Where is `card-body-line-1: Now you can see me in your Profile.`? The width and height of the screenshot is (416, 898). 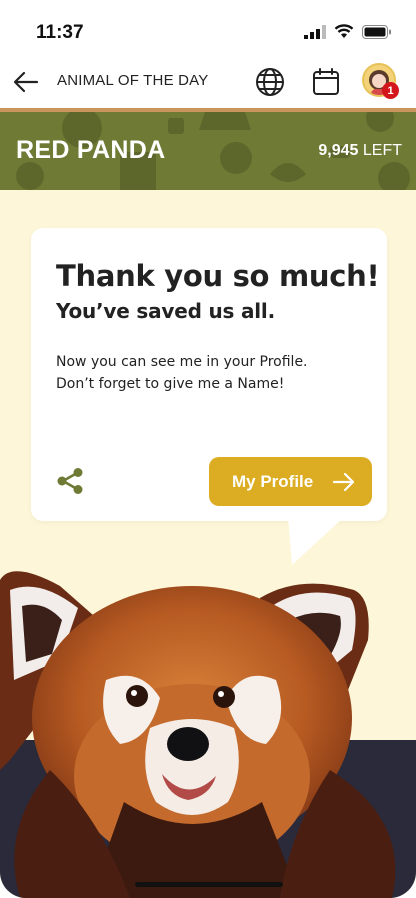 card-body-line-1: Now you can see me in your Profile. is located at coordinates (182, 362).